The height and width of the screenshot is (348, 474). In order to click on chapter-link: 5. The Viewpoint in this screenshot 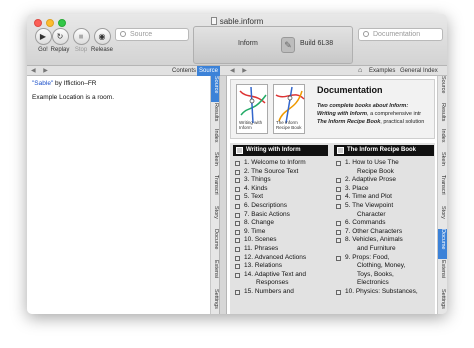, I will do `click(376, 206)`.